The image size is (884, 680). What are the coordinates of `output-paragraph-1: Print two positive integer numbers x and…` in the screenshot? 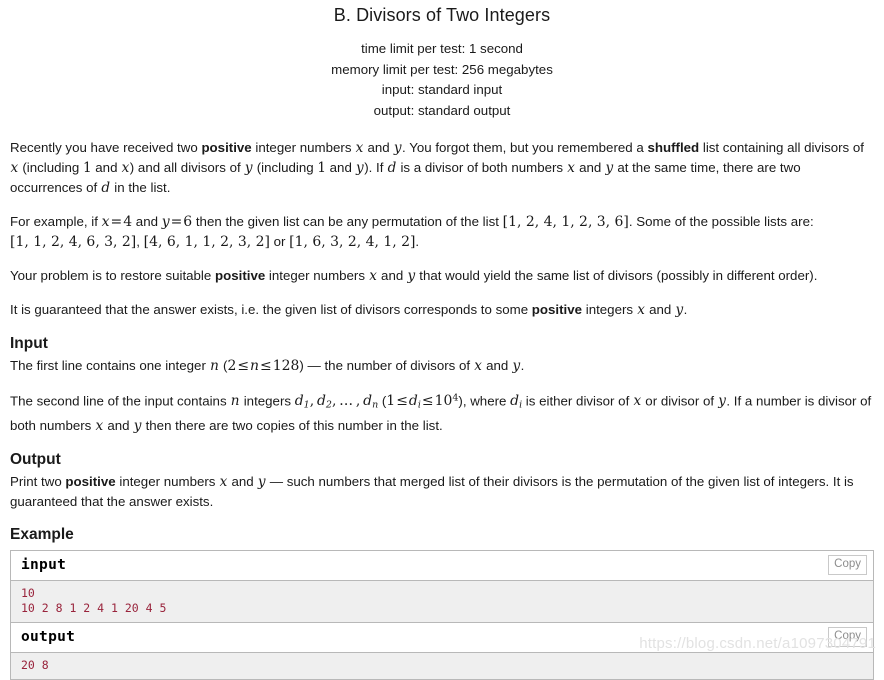 It's located at (442, 492).